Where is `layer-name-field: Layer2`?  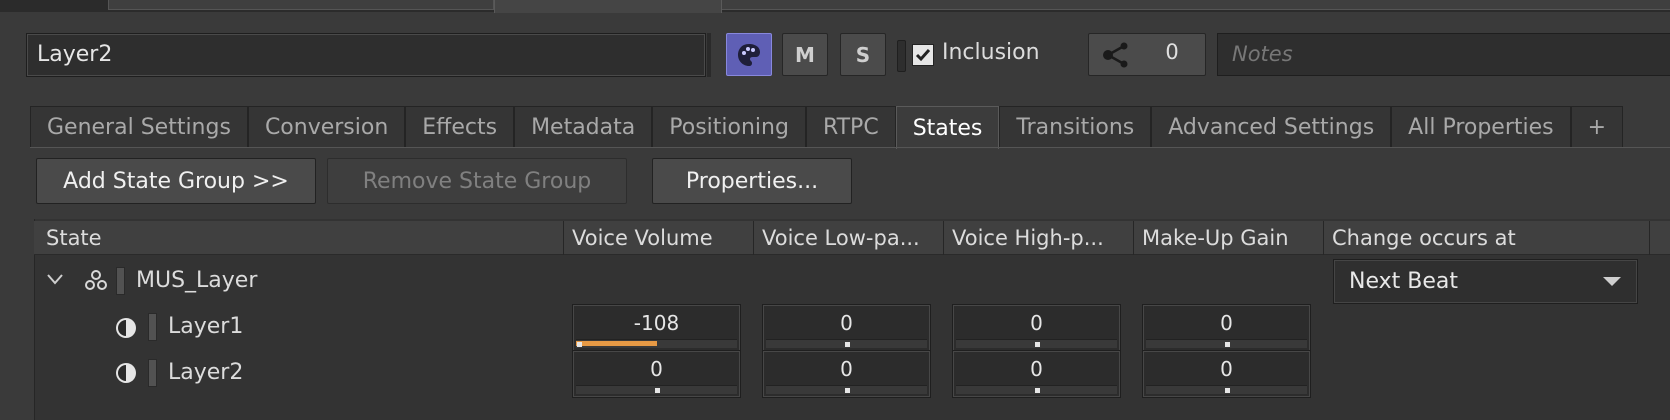 layer-name-field: Layer2 is located at coordinates (366, 55).